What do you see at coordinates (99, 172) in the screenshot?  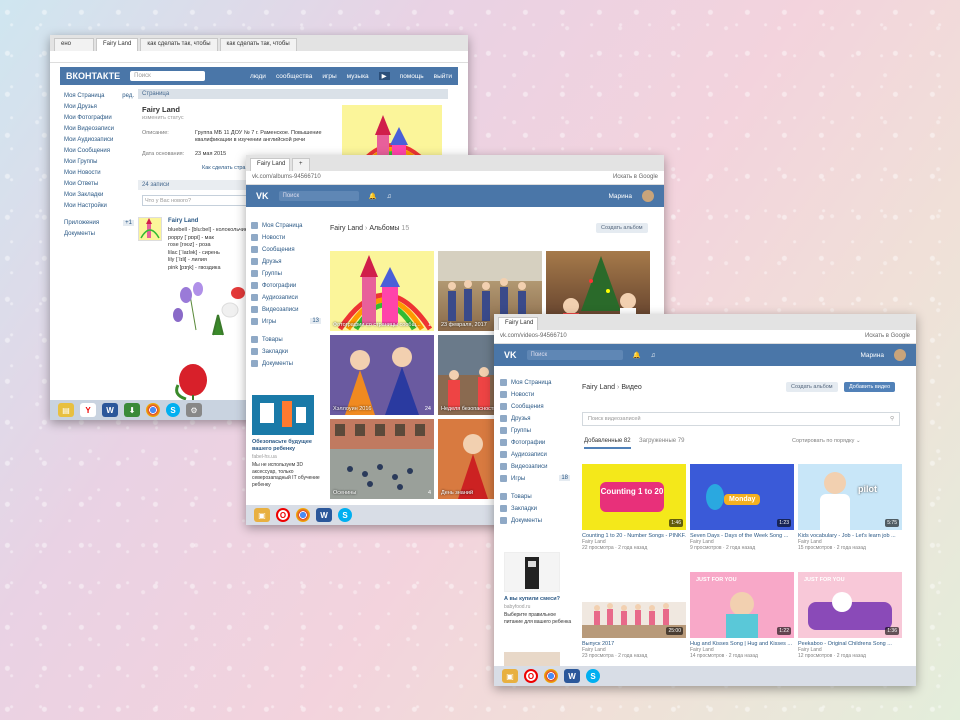 I see `nav-news: Мои Новости` at bounding box center [99, 172].